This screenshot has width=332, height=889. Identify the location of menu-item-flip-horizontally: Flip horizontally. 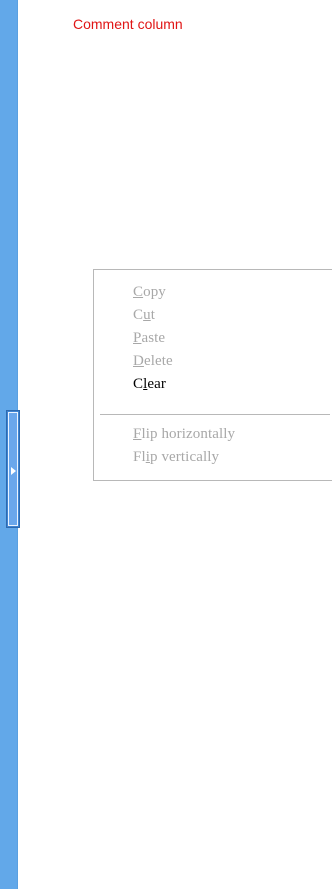
(184, 434).